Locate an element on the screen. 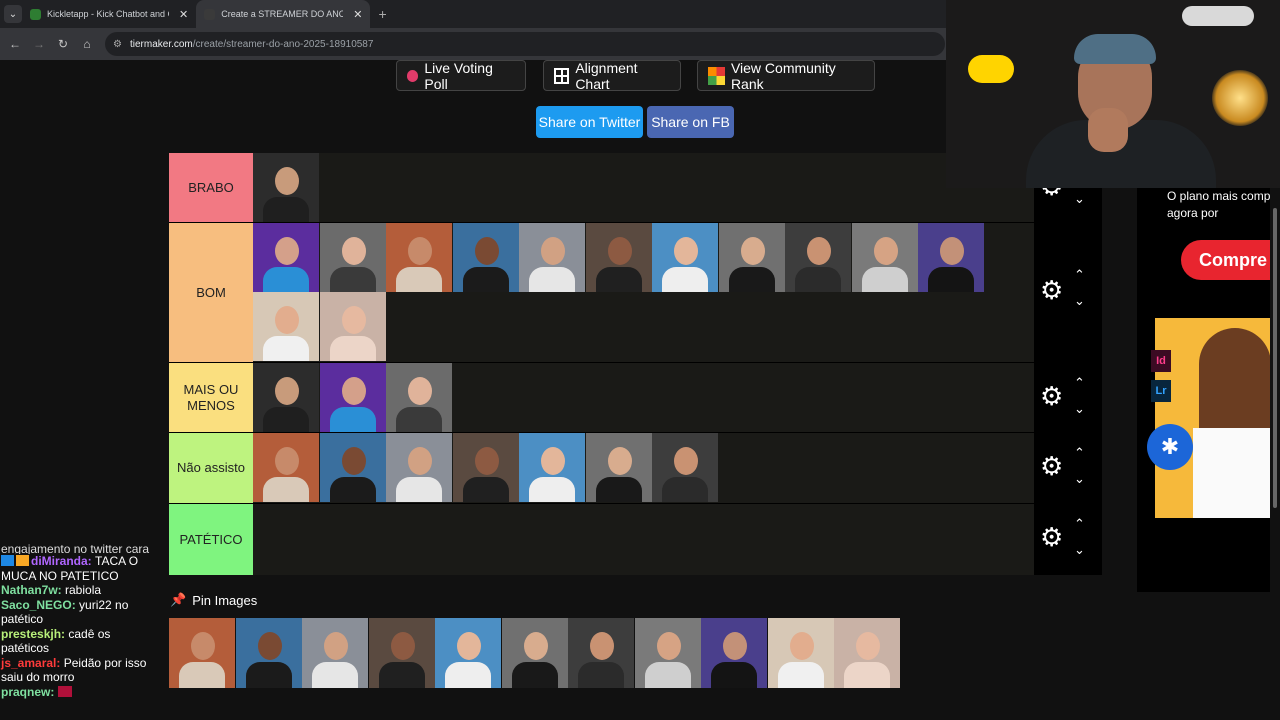  alignment-chart-button: Alignment Chart is located at coordinates (612, 76).